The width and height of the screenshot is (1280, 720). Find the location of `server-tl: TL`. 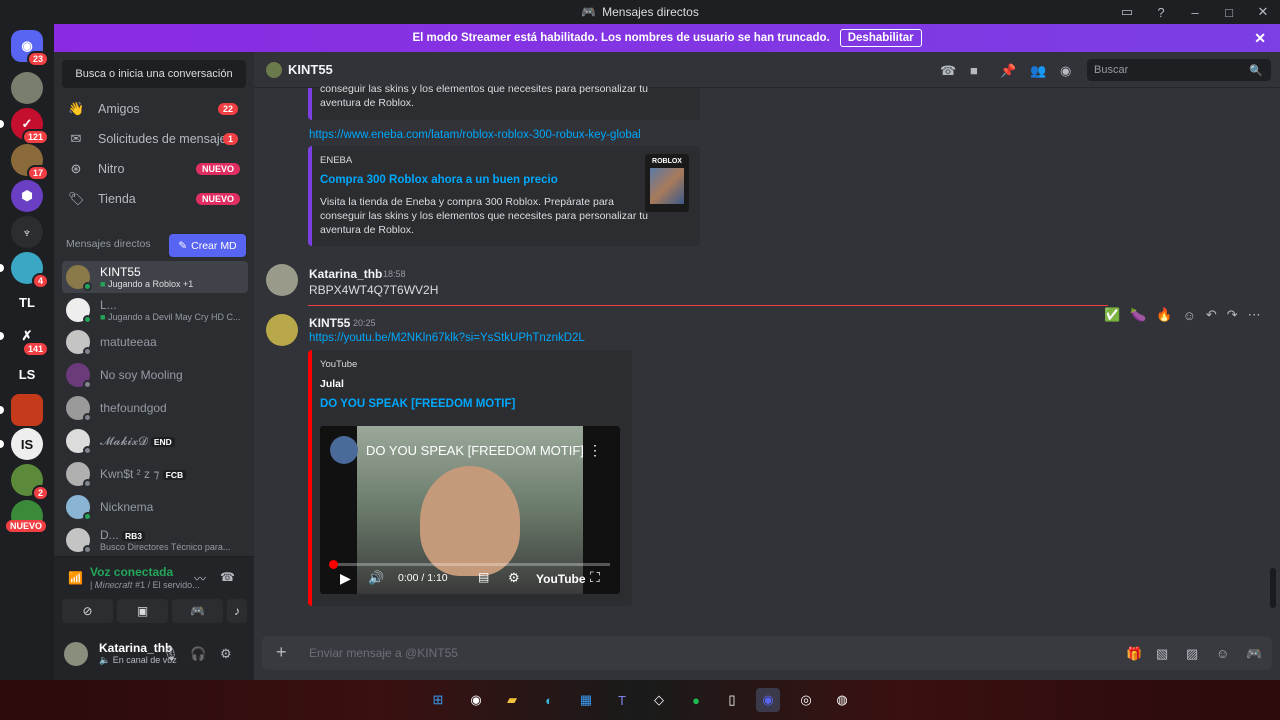

server-tl: TL is located at coordinates (27, 302).